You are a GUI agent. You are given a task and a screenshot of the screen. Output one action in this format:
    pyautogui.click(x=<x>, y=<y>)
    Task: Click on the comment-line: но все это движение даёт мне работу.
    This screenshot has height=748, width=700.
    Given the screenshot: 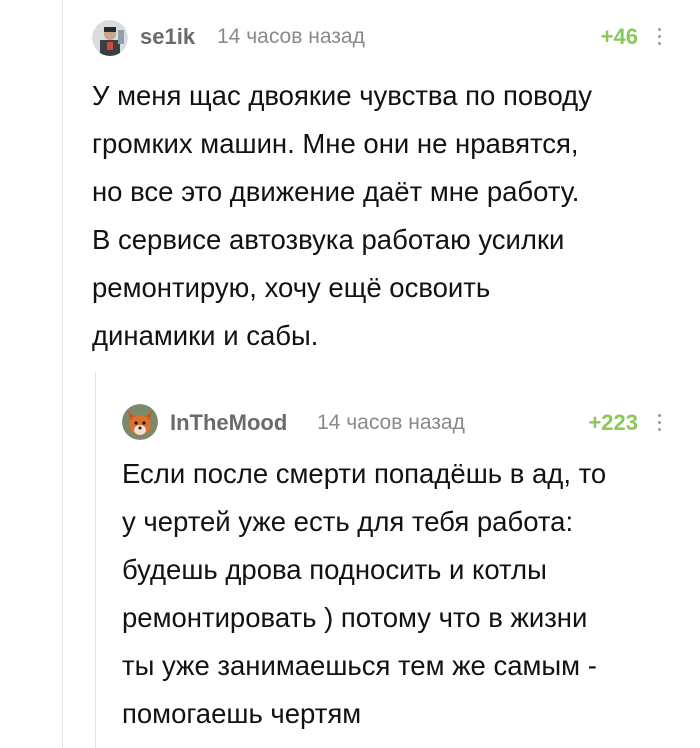 What is the action you would take?
    pyautogui.click(x=336, y=191)
    